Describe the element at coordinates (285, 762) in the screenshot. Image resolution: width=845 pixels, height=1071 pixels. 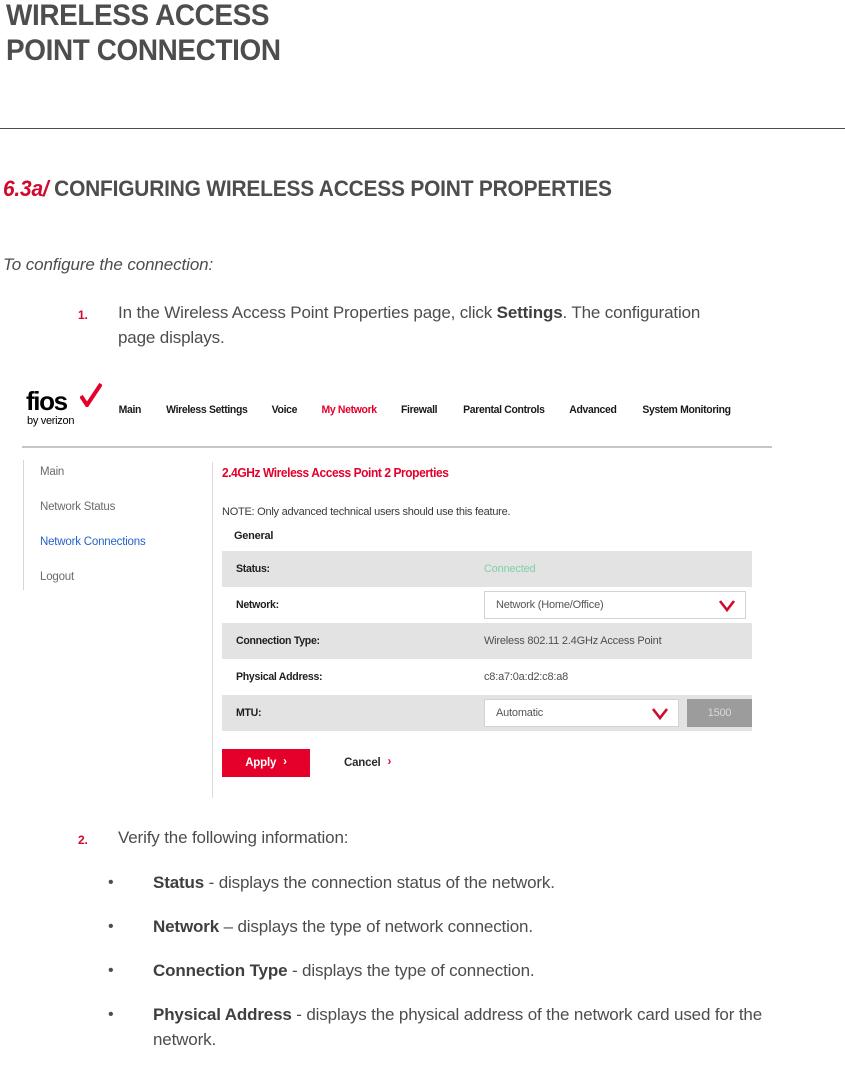
I see `apply-chevron-icon: ›` at that location.